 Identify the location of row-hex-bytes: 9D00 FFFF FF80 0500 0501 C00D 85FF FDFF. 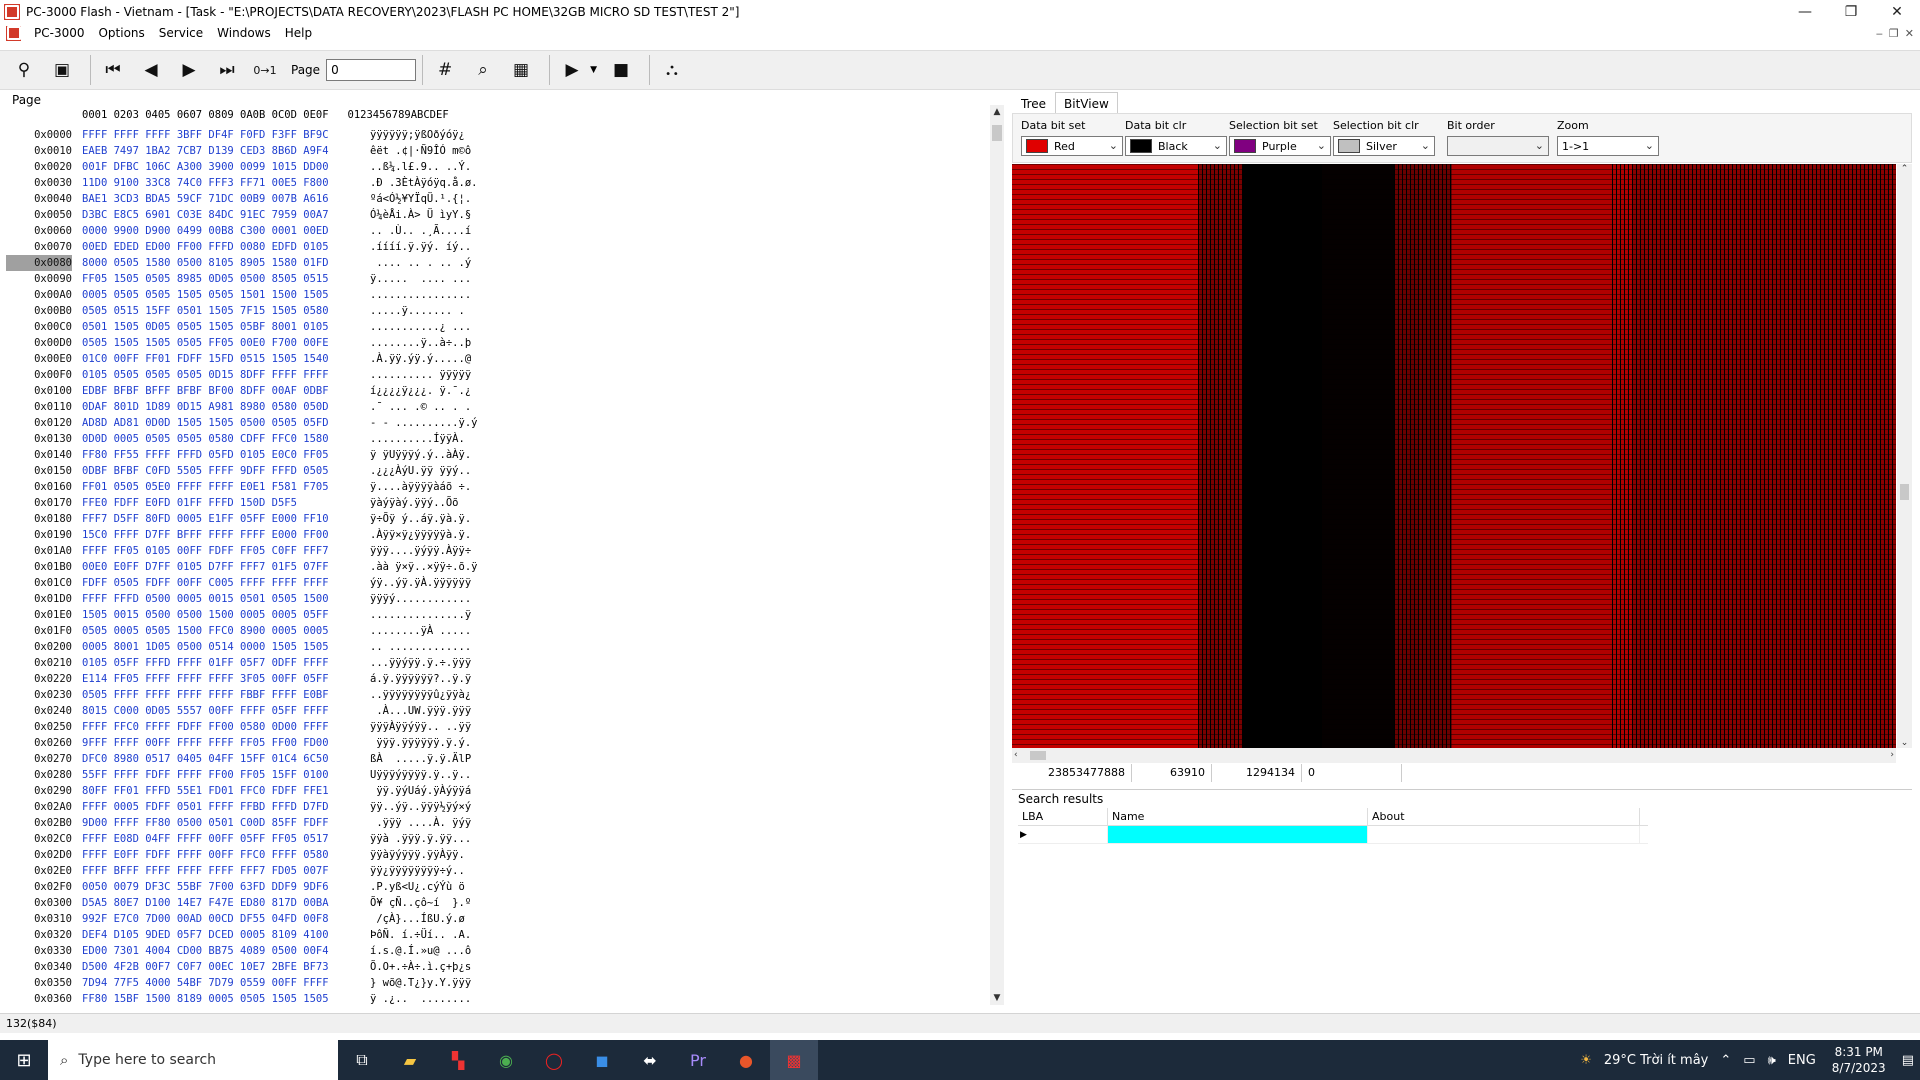
(205, 823).